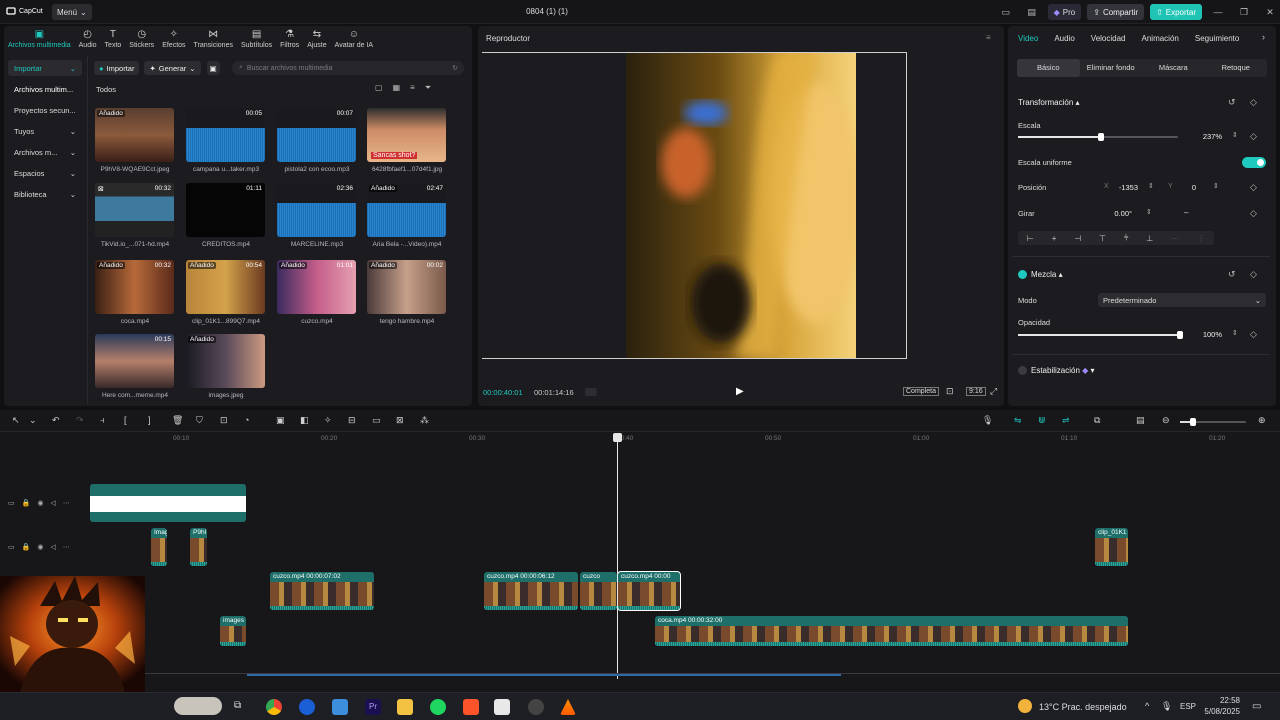  I want to click on undo-icon: ↶, so click(56, 420).